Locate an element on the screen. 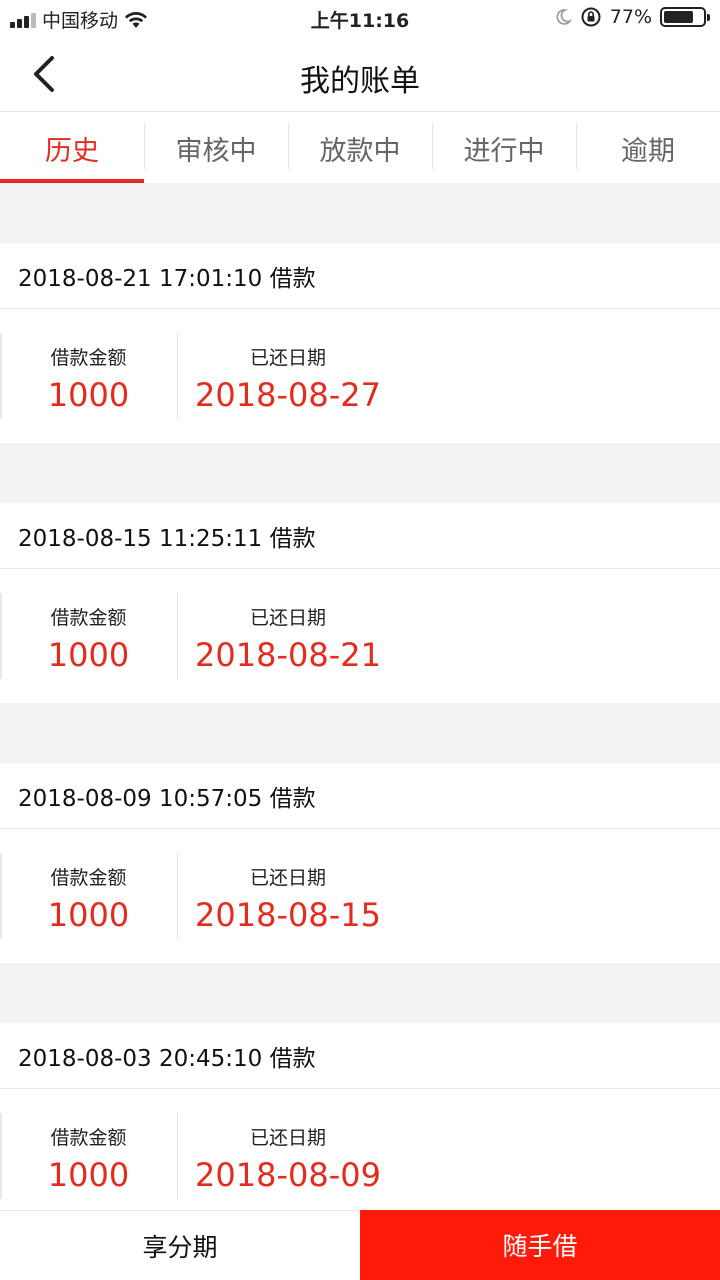  battery-icon is located at coordinates (685, 17).